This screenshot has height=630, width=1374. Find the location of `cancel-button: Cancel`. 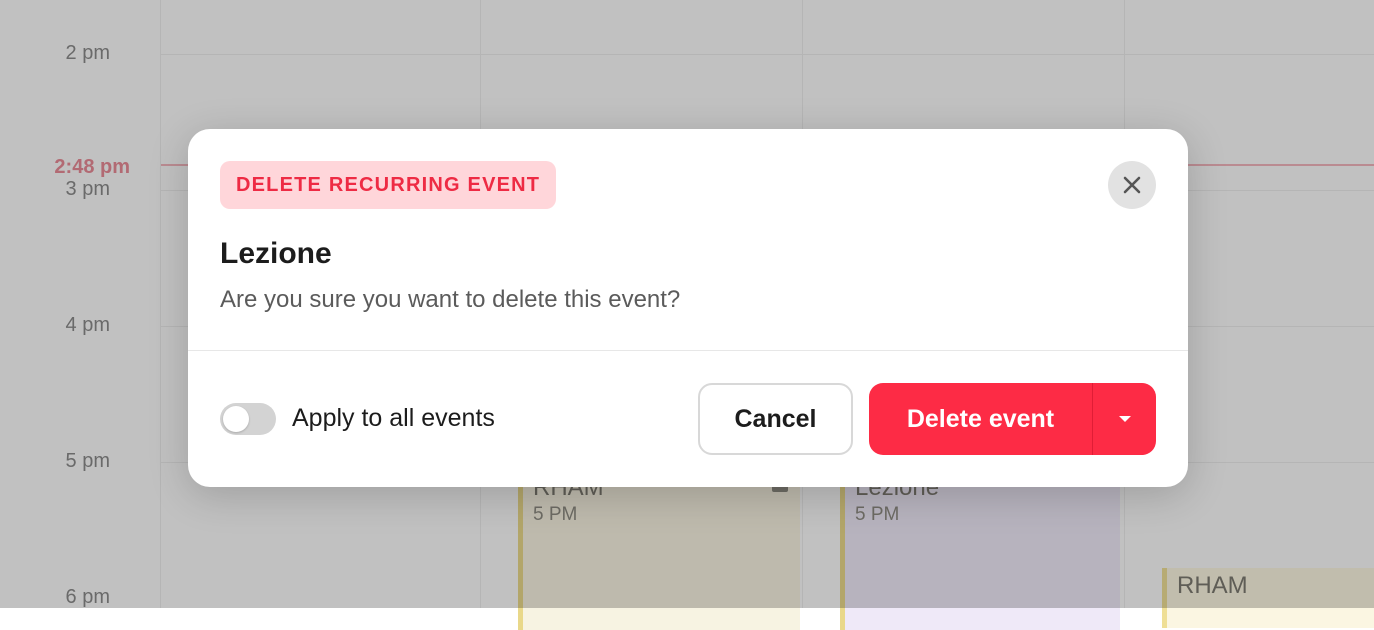

cancel-button: Cancel is located at coordinates (775, 419).